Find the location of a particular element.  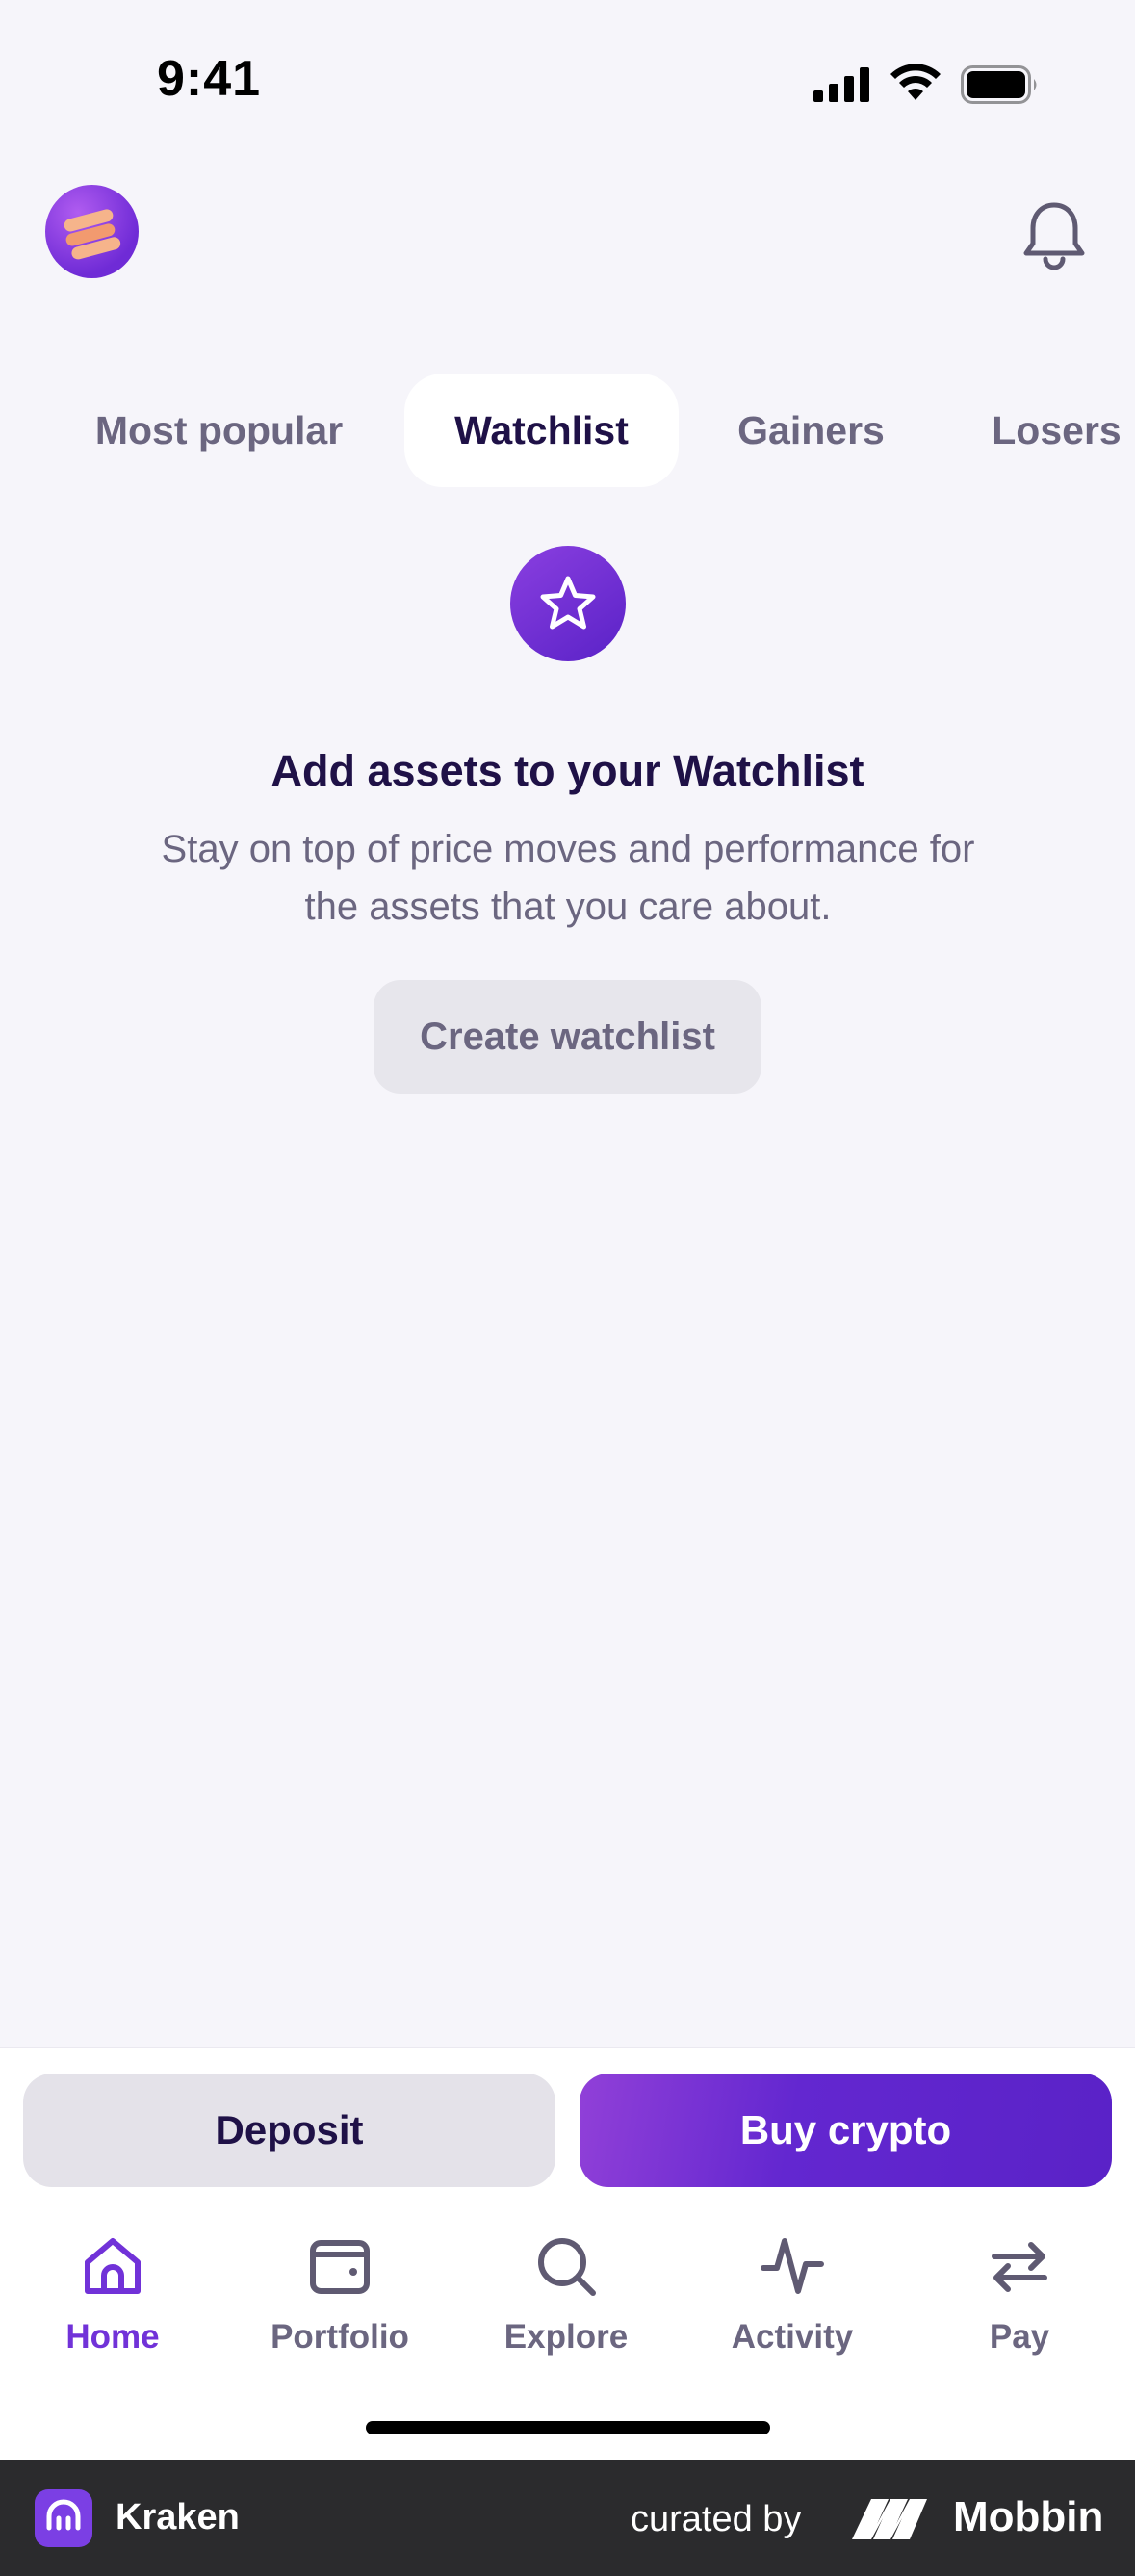

tab-watchlist: Watchlist is located at coordinates (541, 430).